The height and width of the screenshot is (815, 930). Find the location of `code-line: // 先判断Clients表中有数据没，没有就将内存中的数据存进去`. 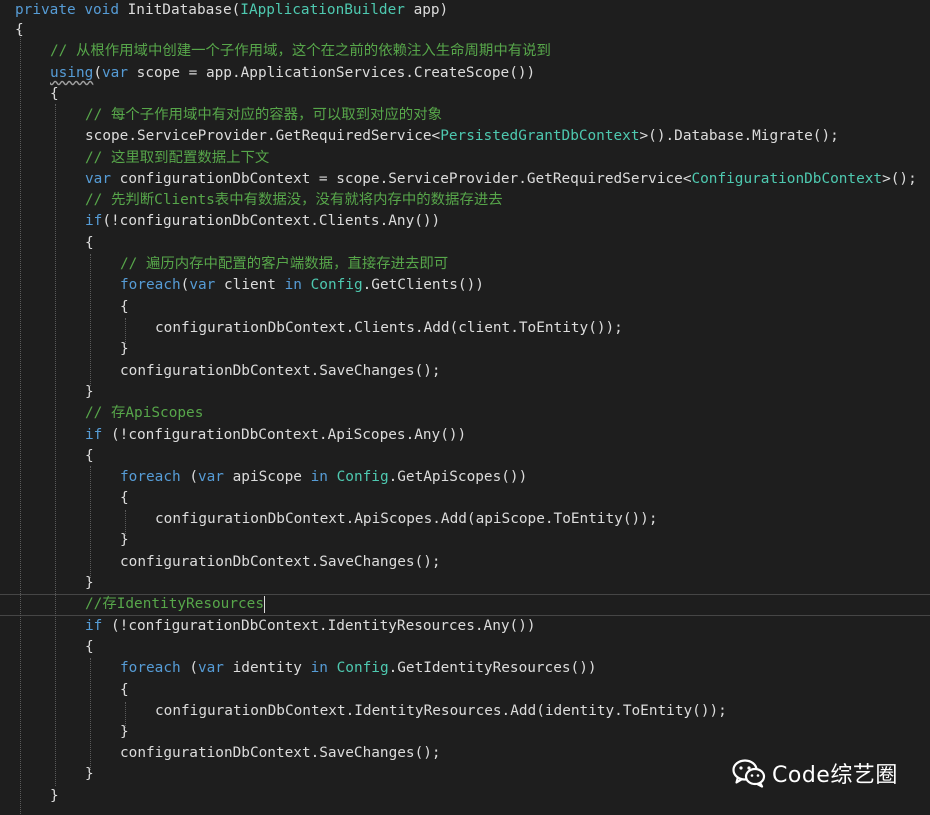

code-line: // 先判断Clients表中有数据没，没有就将内存中的数据存进去 is located at coordinates (294, 200).